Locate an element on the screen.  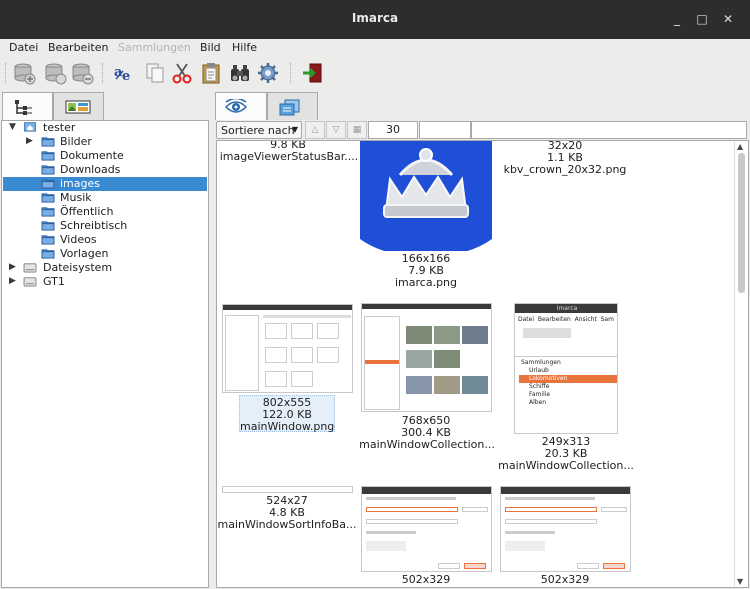
scrollbar-thumb is located at coordinates (741, 223).